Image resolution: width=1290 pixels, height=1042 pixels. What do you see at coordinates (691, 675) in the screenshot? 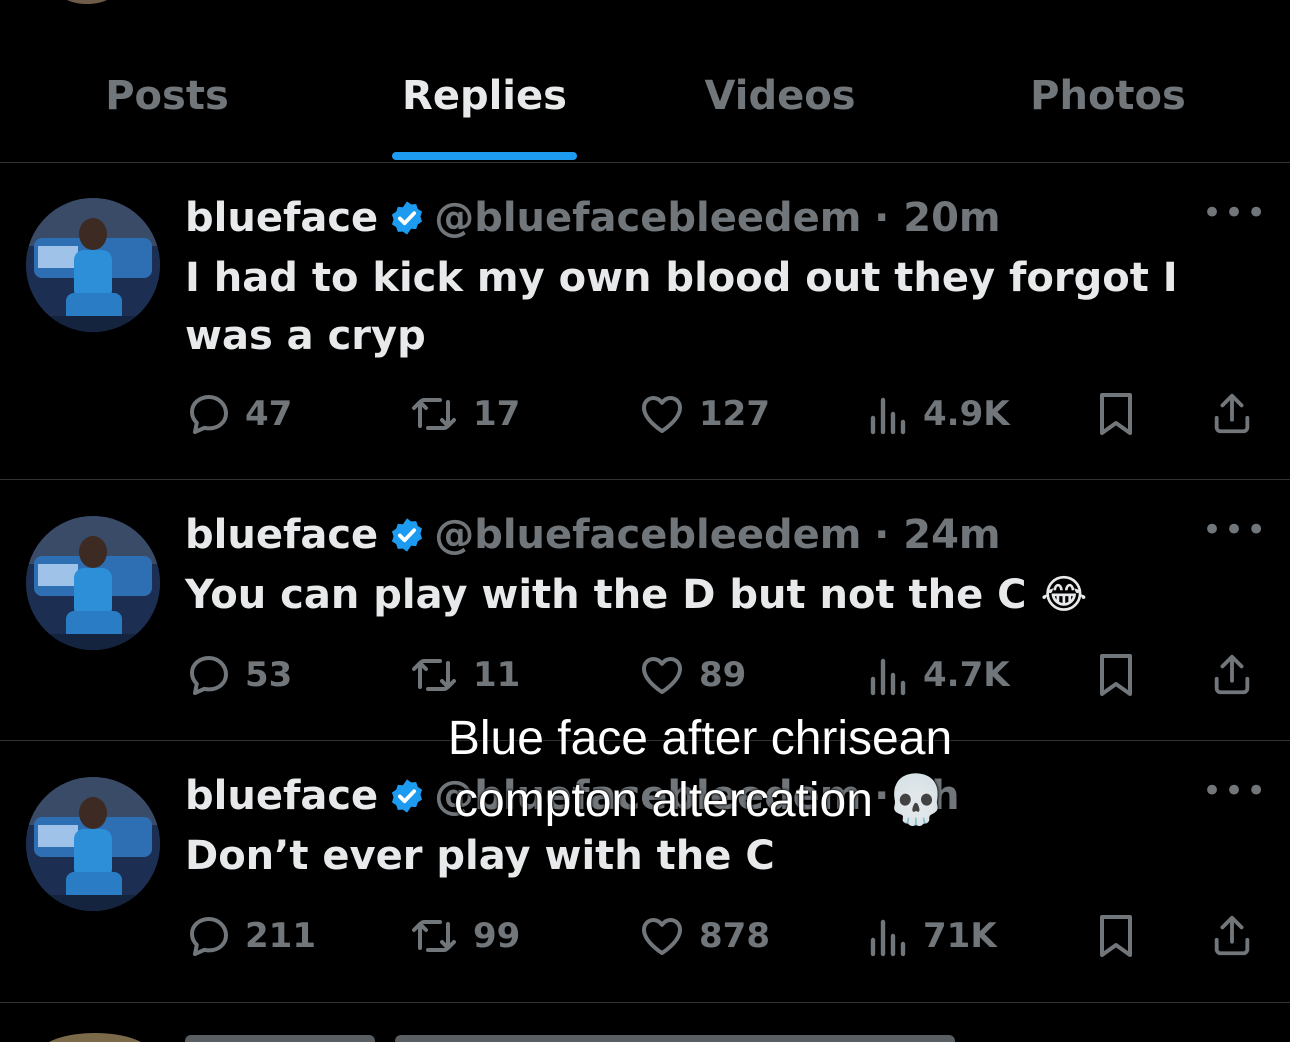
I see `like-button: 89` at bounding box center [691, 675].